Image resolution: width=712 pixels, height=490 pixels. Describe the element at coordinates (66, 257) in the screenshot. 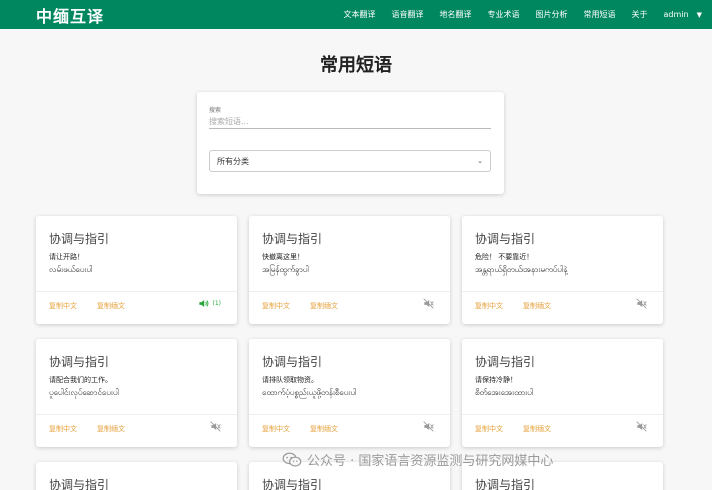

I see `phrase-chinese: 请让开路！` at that location.